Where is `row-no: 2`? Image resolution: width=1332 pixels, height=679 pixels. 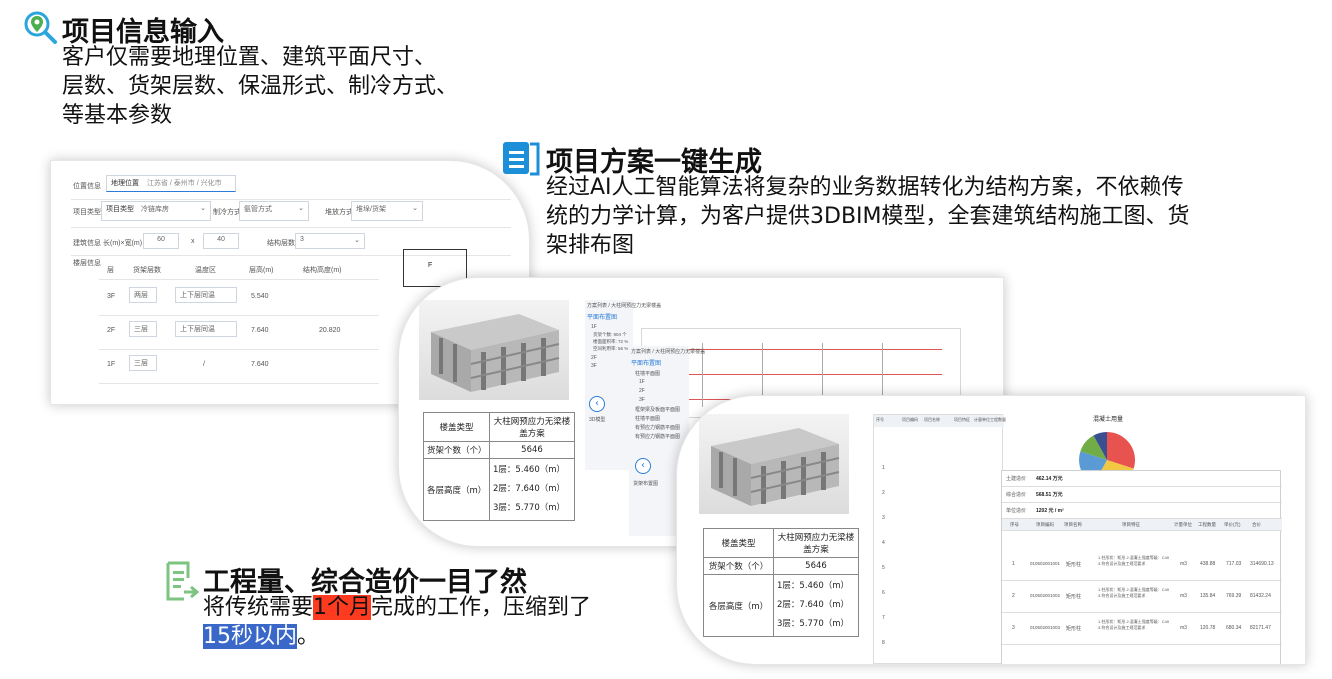
row-no: 2 is located at coordinates (1013, 596).